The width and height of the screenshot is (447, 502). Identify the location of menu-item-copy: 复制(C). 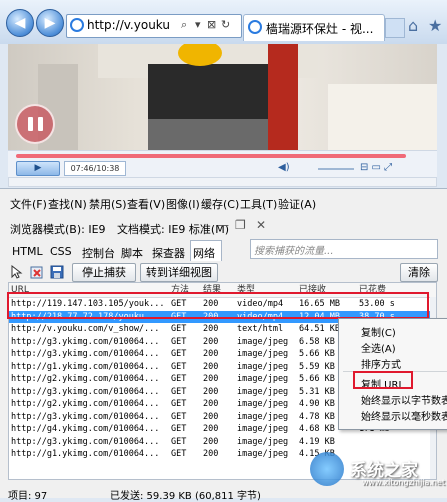
(378, 331).